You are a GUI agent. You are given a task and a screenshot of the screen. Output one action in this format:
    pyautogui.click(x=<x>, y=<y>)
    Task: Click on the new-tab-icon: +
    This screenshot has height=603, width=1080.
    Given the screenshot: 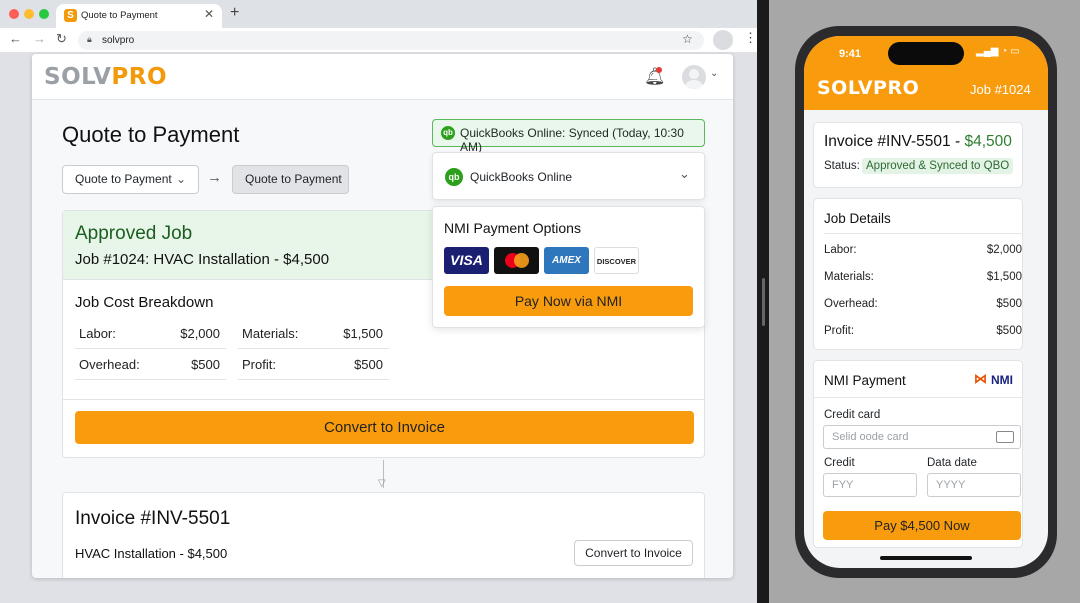 What is the action you would take?
    pyautogui.click(x=234, y=13)
    